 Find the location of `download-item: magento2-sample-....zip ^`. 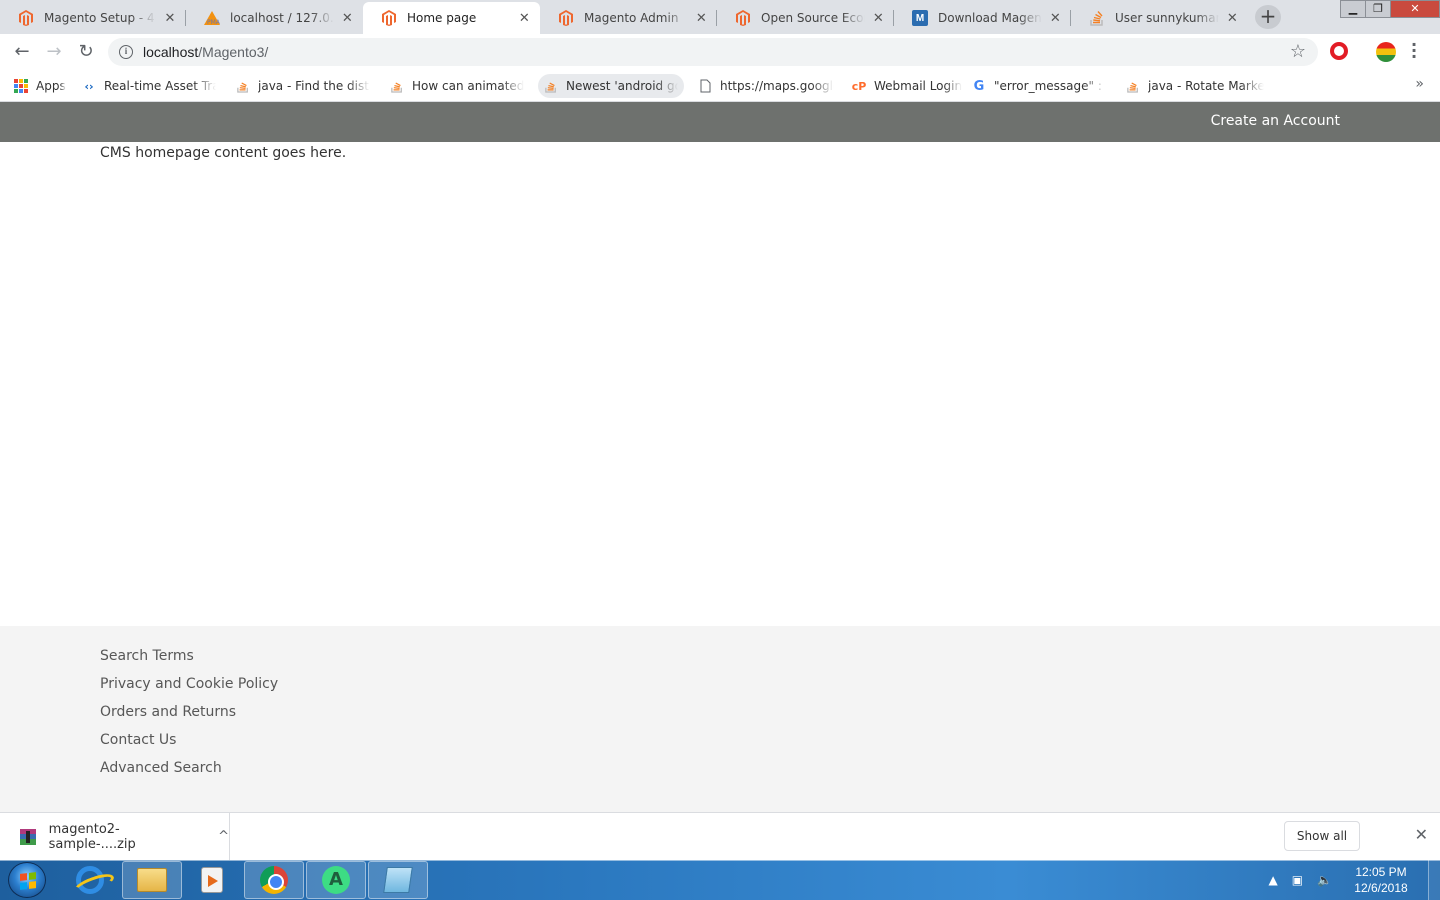

download-item: magento2-sample-....zip ^ is located at coordinates (115, 836).